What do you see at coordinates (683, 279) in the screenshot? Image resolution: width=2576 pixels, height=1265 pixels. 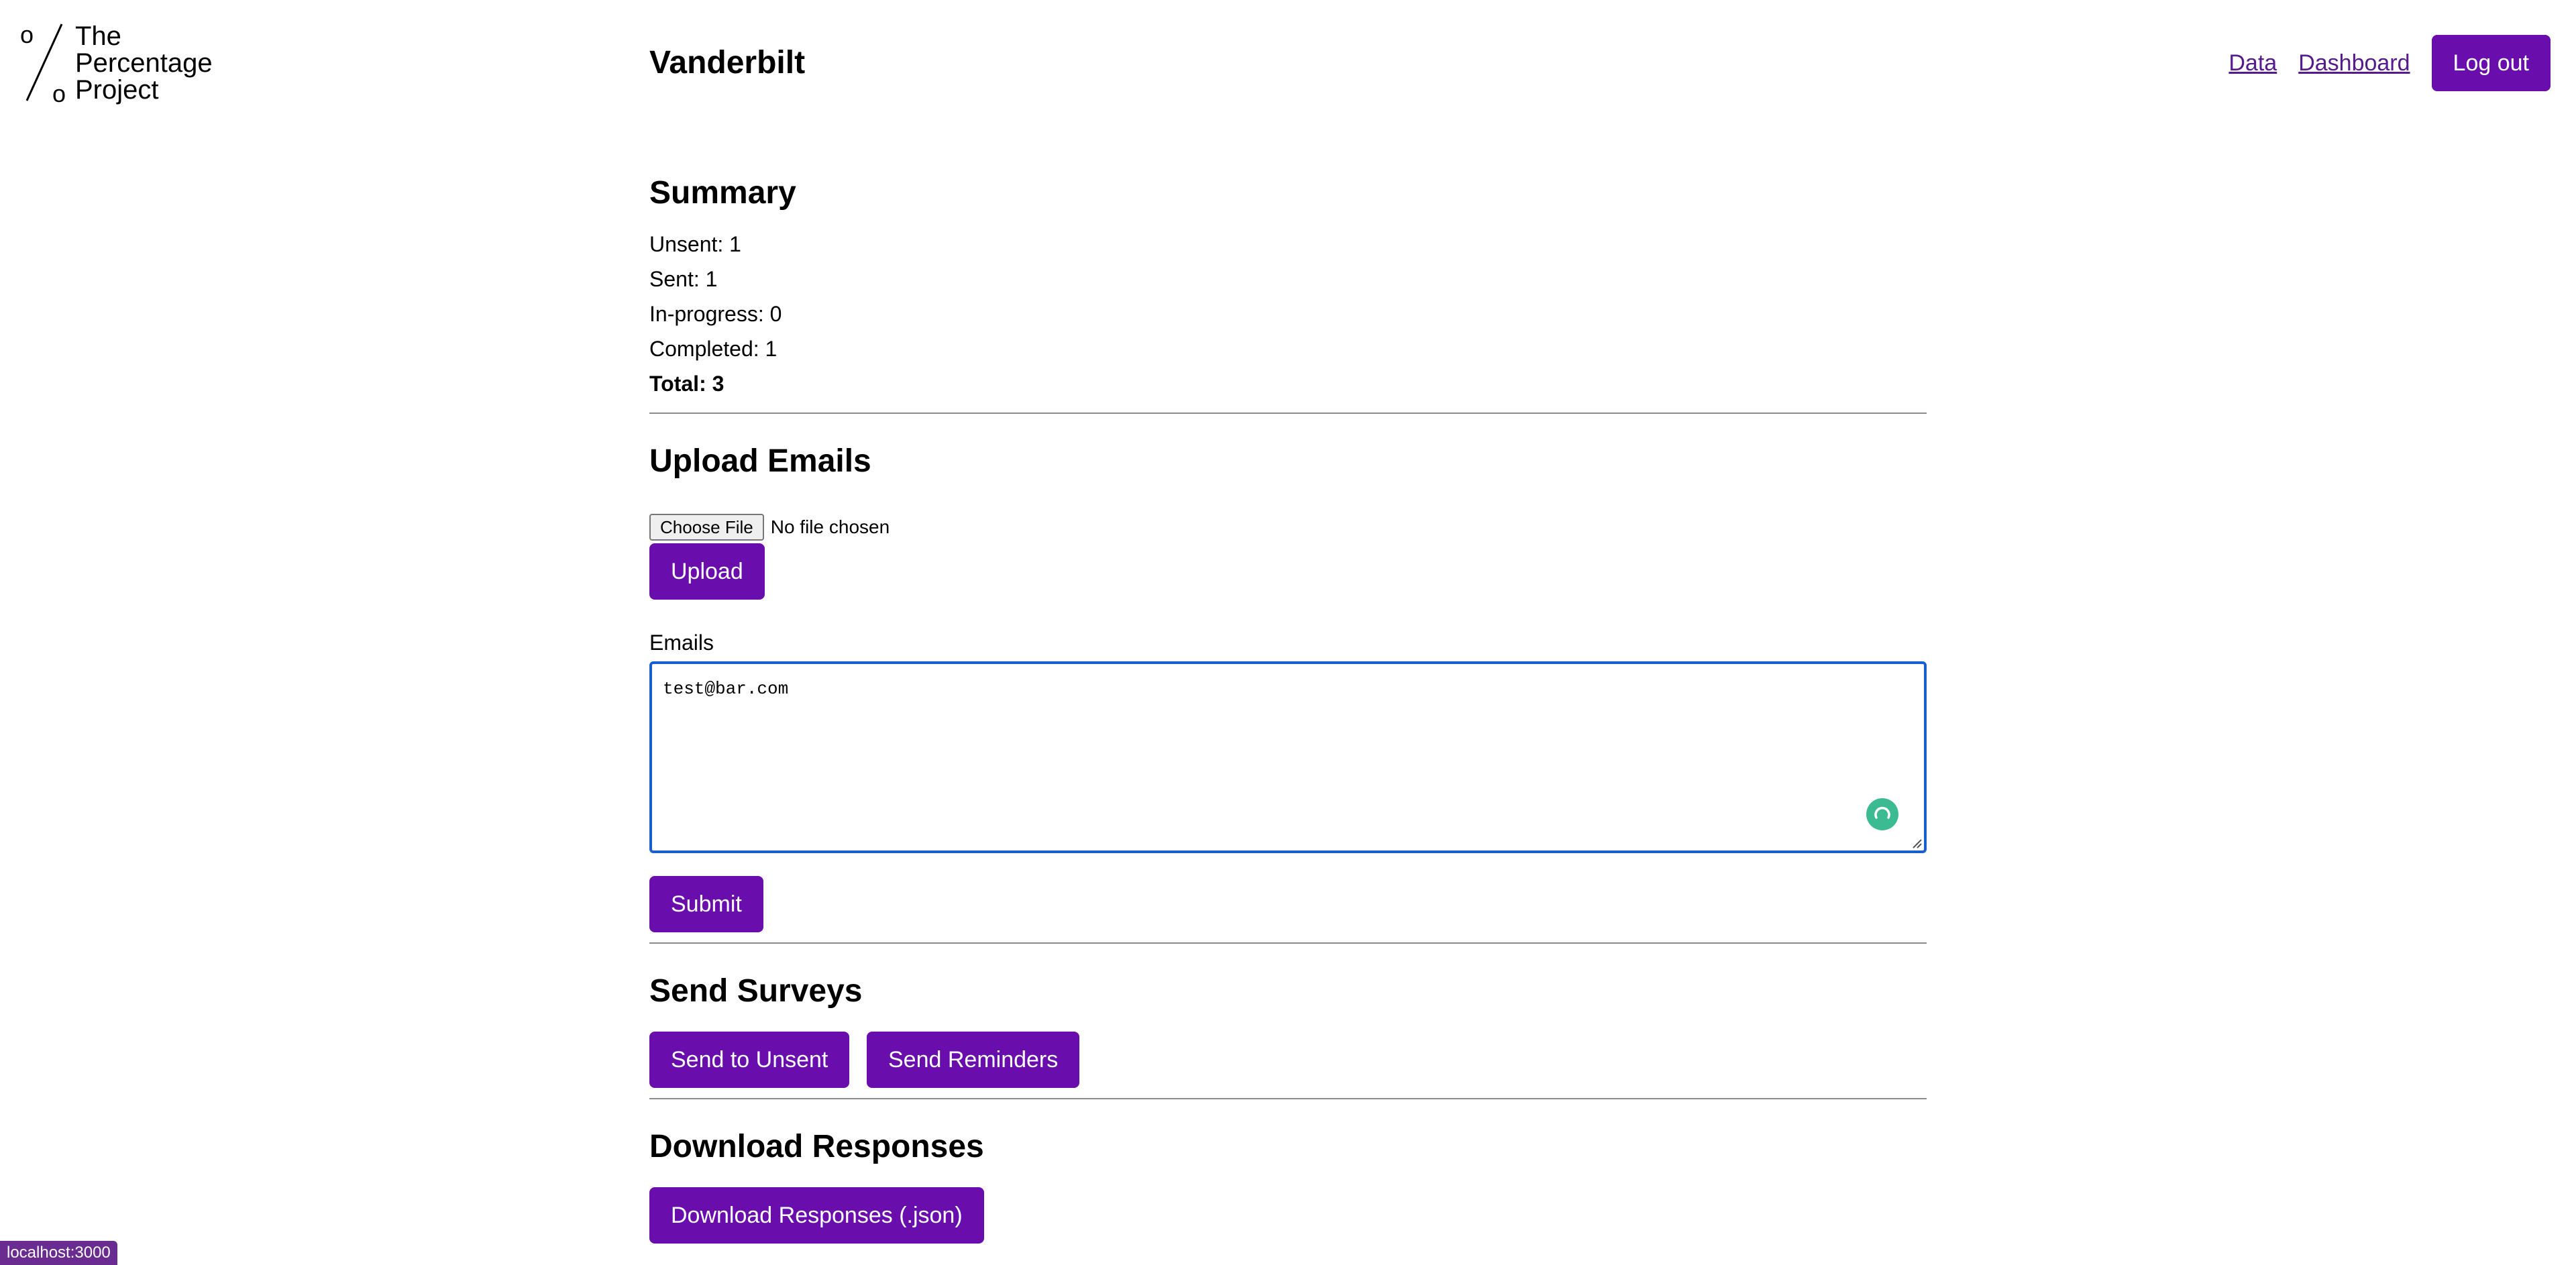 I see `sent-count: Sent: 1` at bounding box center [683, 279].